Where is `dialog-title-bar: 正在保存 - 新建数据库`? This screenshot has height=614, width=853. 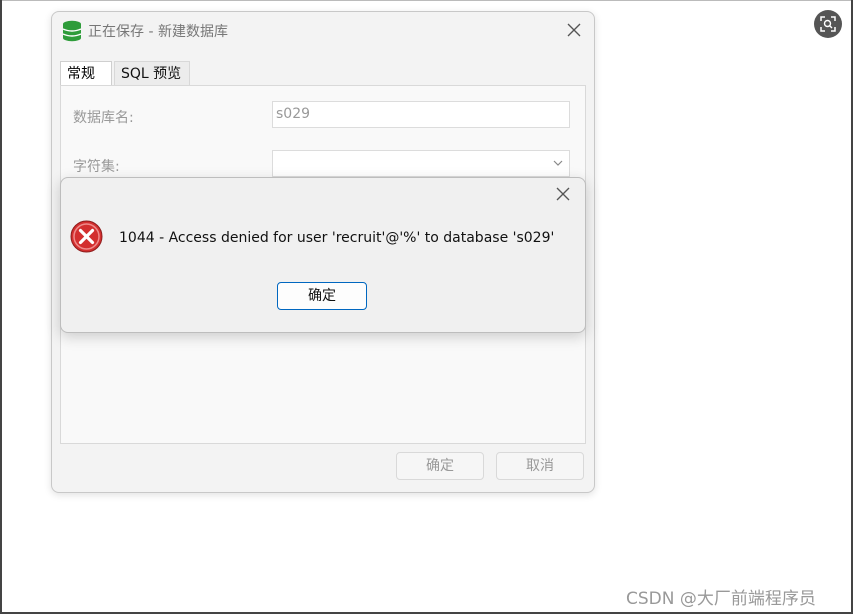
dialog-title-bar: 正在保存 - 新建数据库 is located at coordinates (323, 31).